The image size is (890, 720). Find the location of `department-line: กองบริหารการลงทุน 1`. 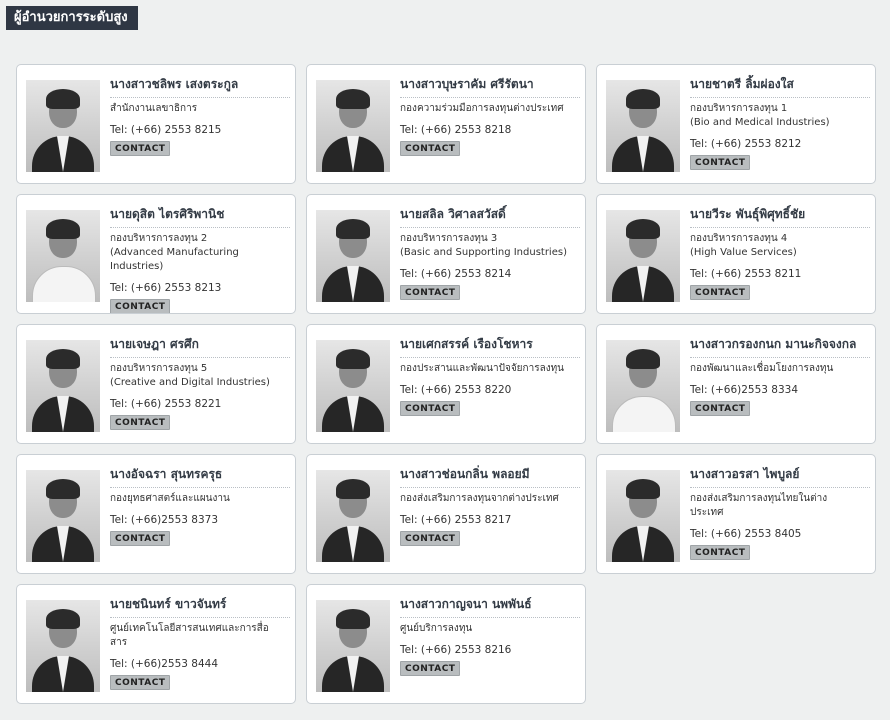

department-line: กองบริหารการลงทุน 1 is located at coordinates (739, 108).